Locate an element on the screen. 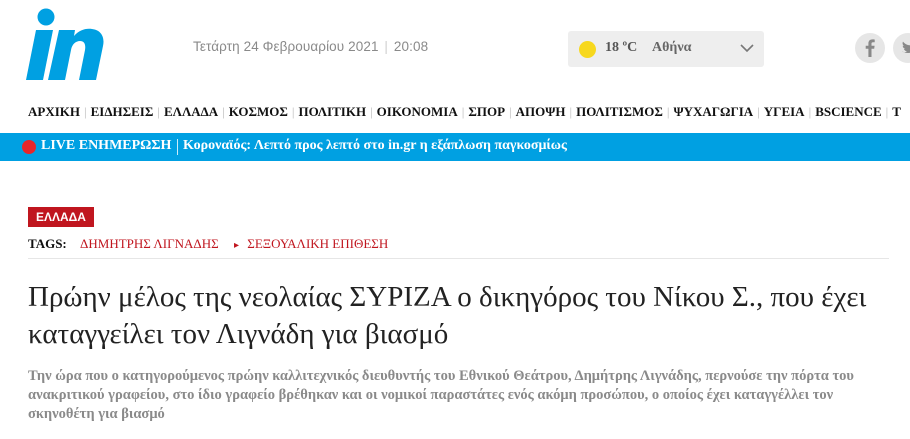 This screenshot has width=910, height=439. nav-item-bscience: BSCIENCE is located at coordinates (848, 111).